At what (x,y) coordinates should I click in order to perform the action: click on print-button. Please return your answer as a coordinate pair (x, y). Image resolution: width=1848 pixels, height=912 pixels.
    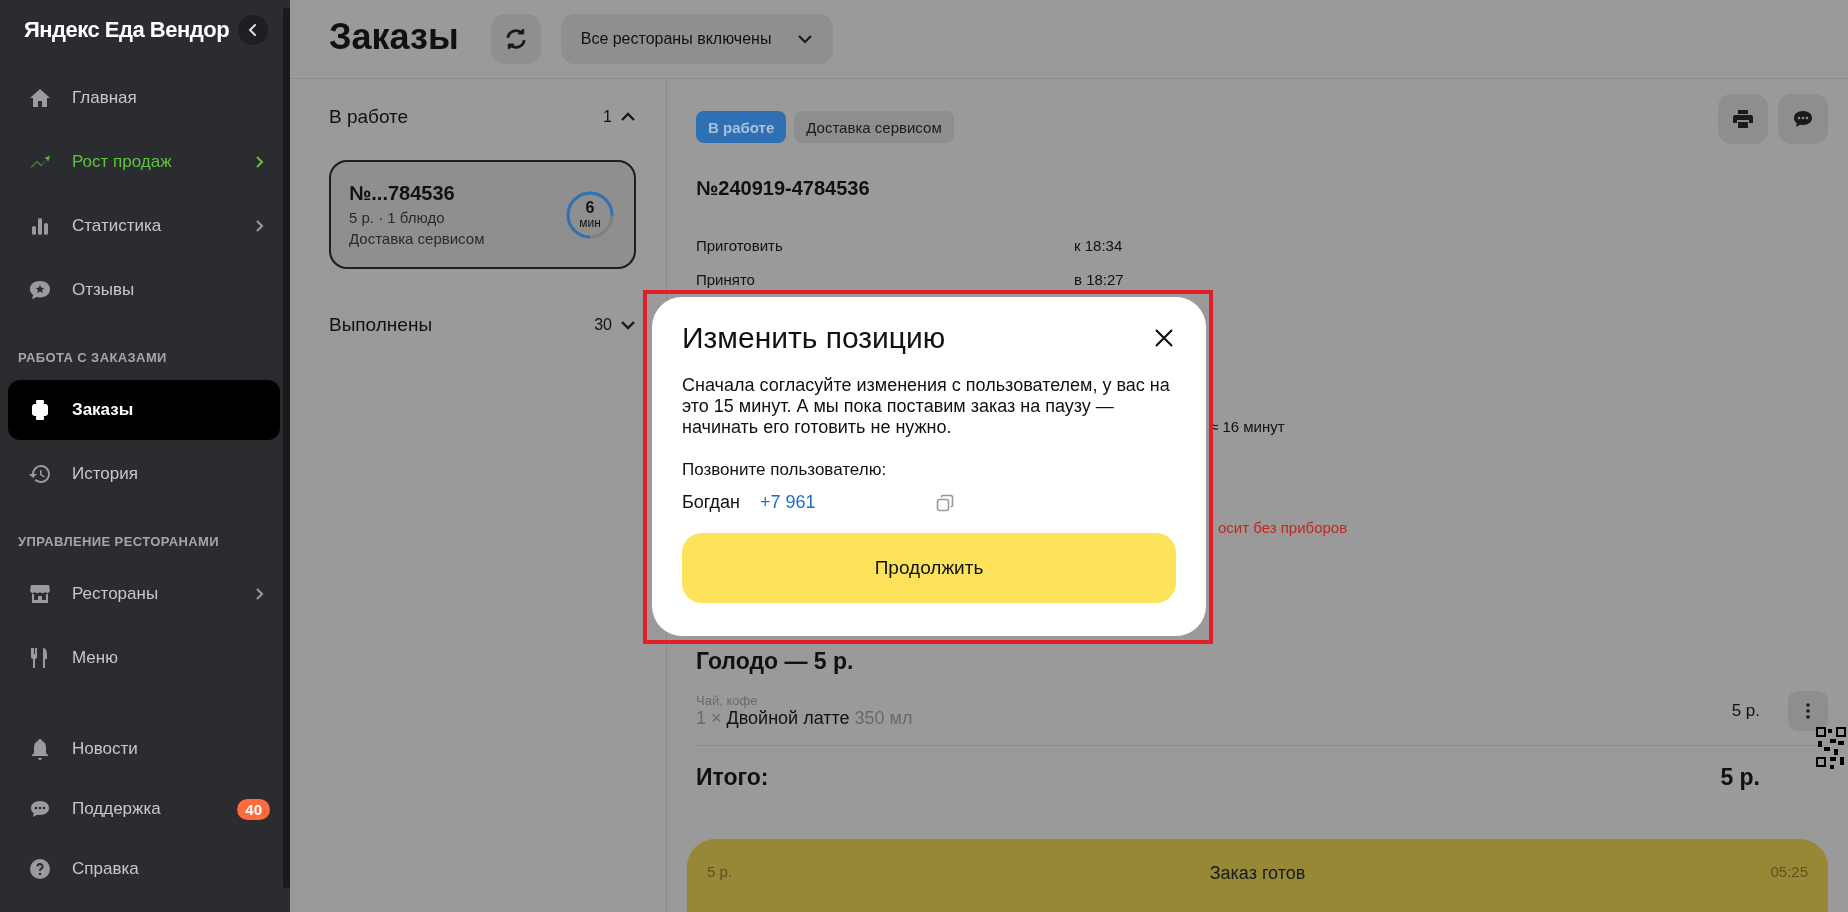
    Looking at the image, I should click on (1743, 119).